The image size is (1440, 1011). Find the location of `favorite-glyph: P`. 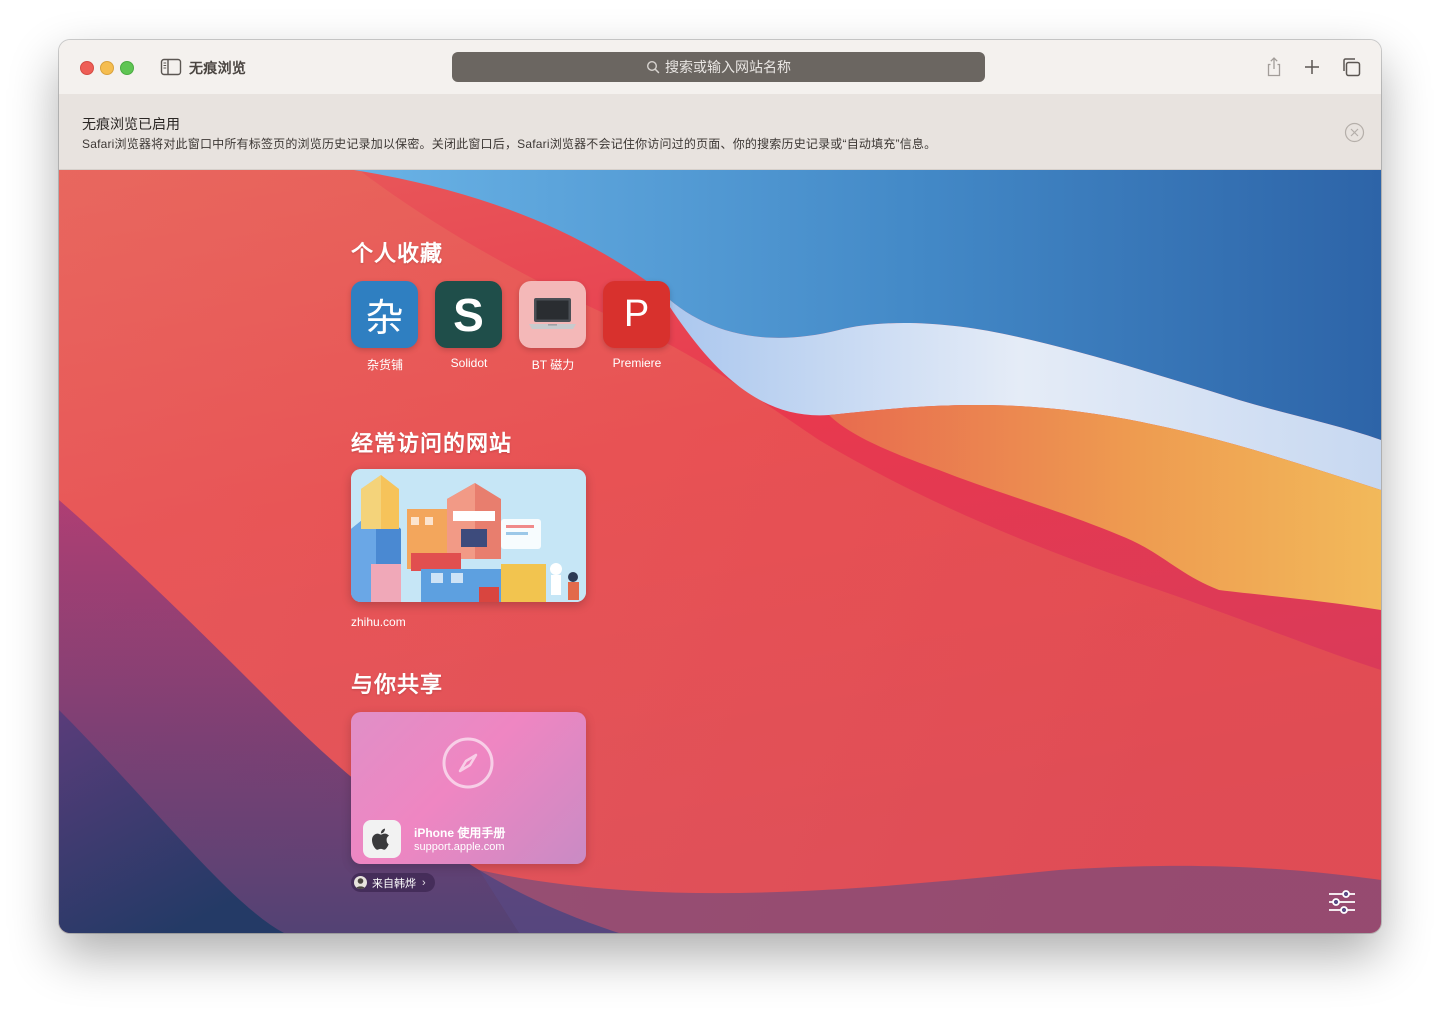

favorite-glyph: P is located at coordinates (636, 314).